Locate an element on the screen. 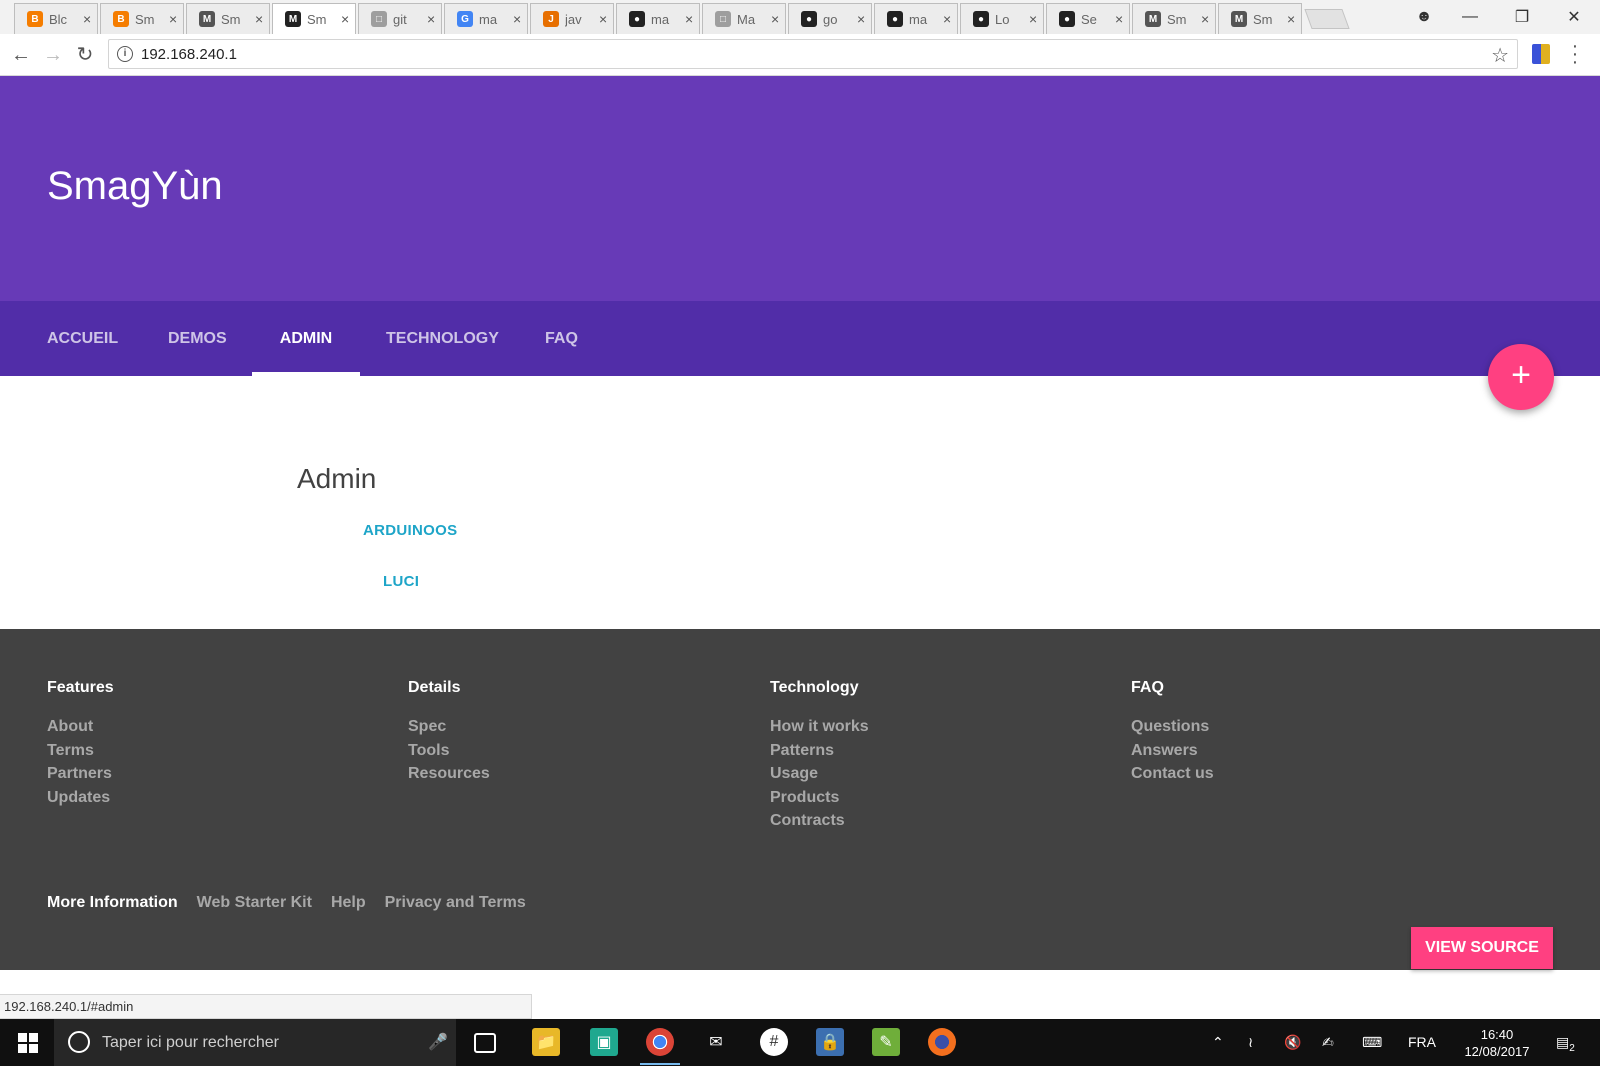  nav-tab-admin: ADMIN is located at coordinates (306, 338).